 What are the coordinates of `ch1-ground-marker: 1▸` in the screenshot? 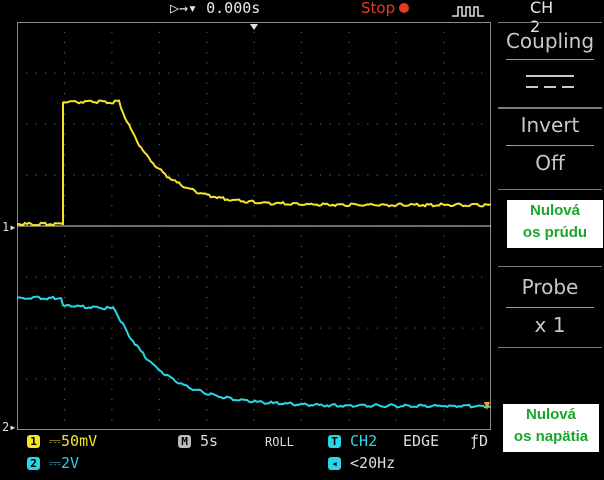 It's located at (9, 227).